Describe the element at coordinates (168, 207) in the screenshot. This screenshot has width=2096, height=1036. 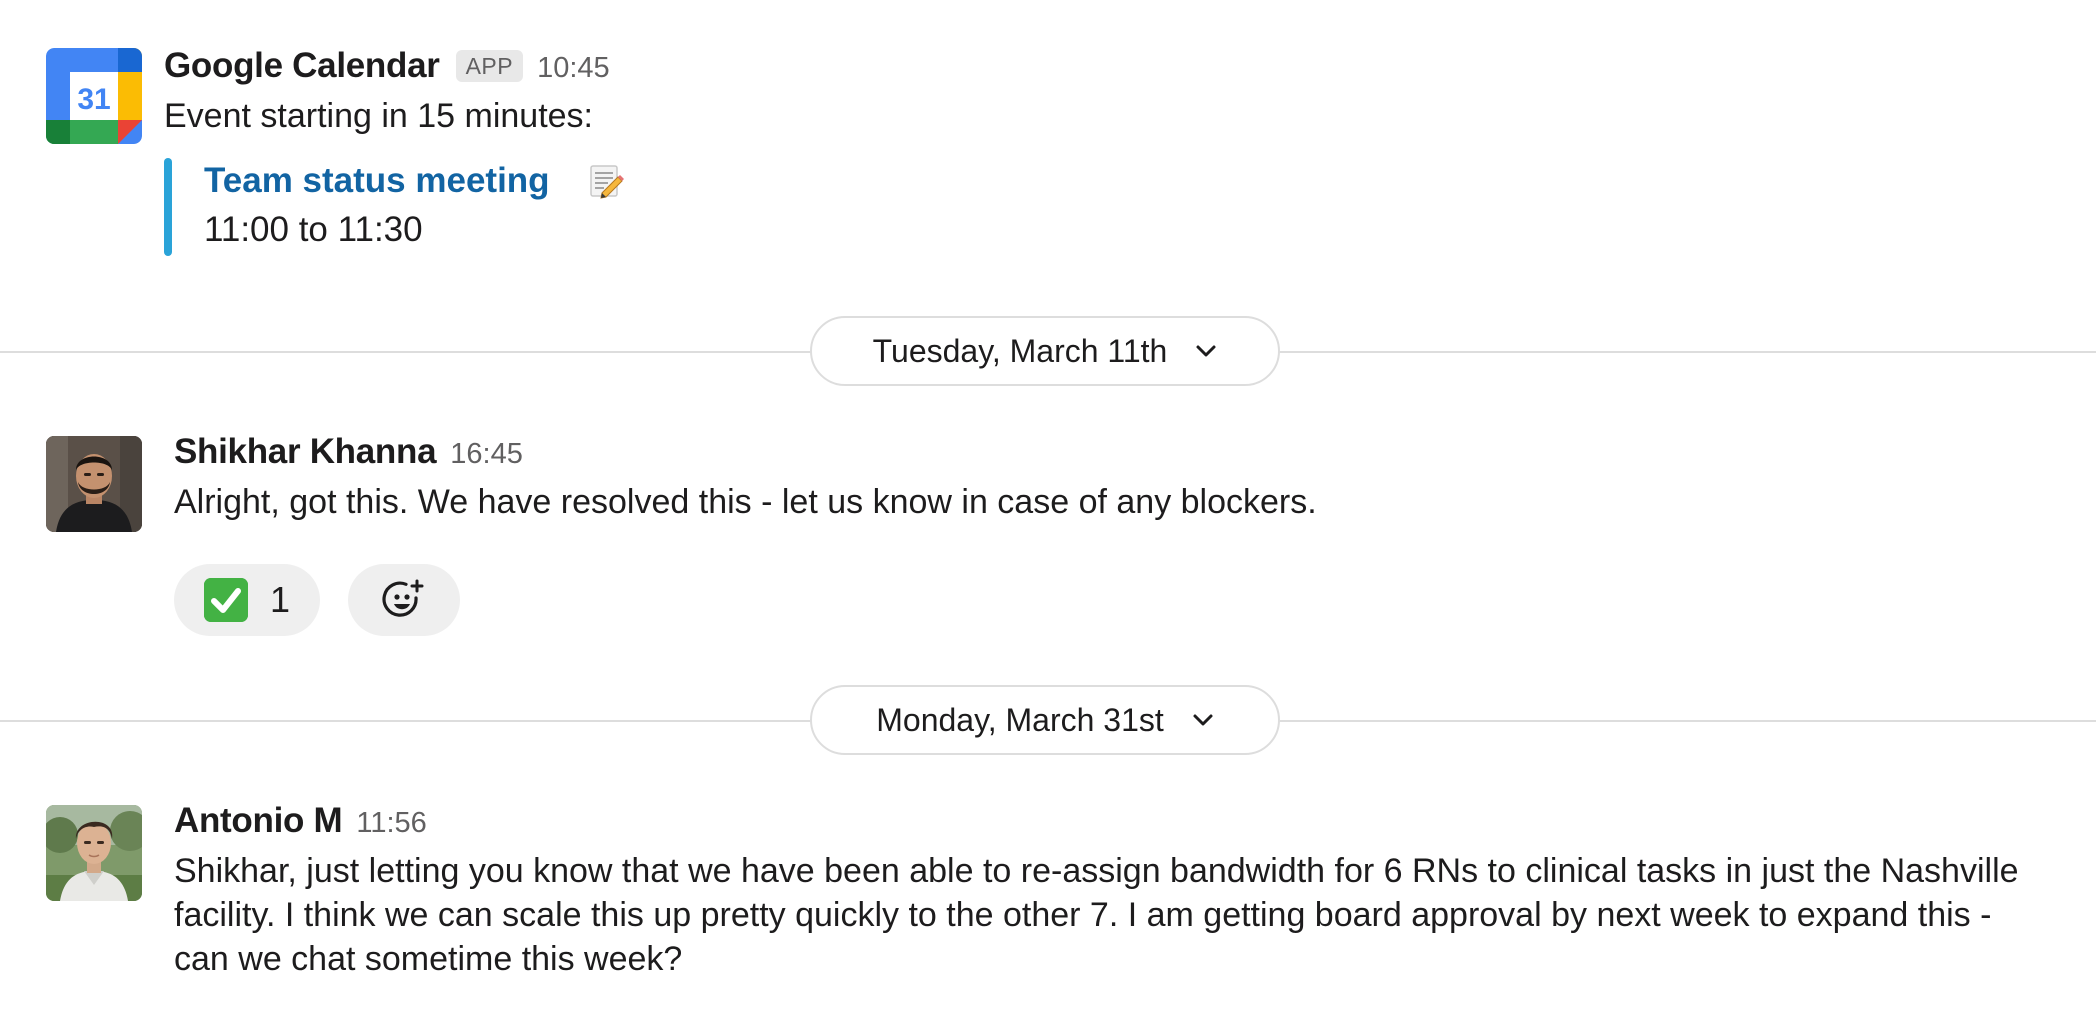
I see `attachment-bar` at that location.